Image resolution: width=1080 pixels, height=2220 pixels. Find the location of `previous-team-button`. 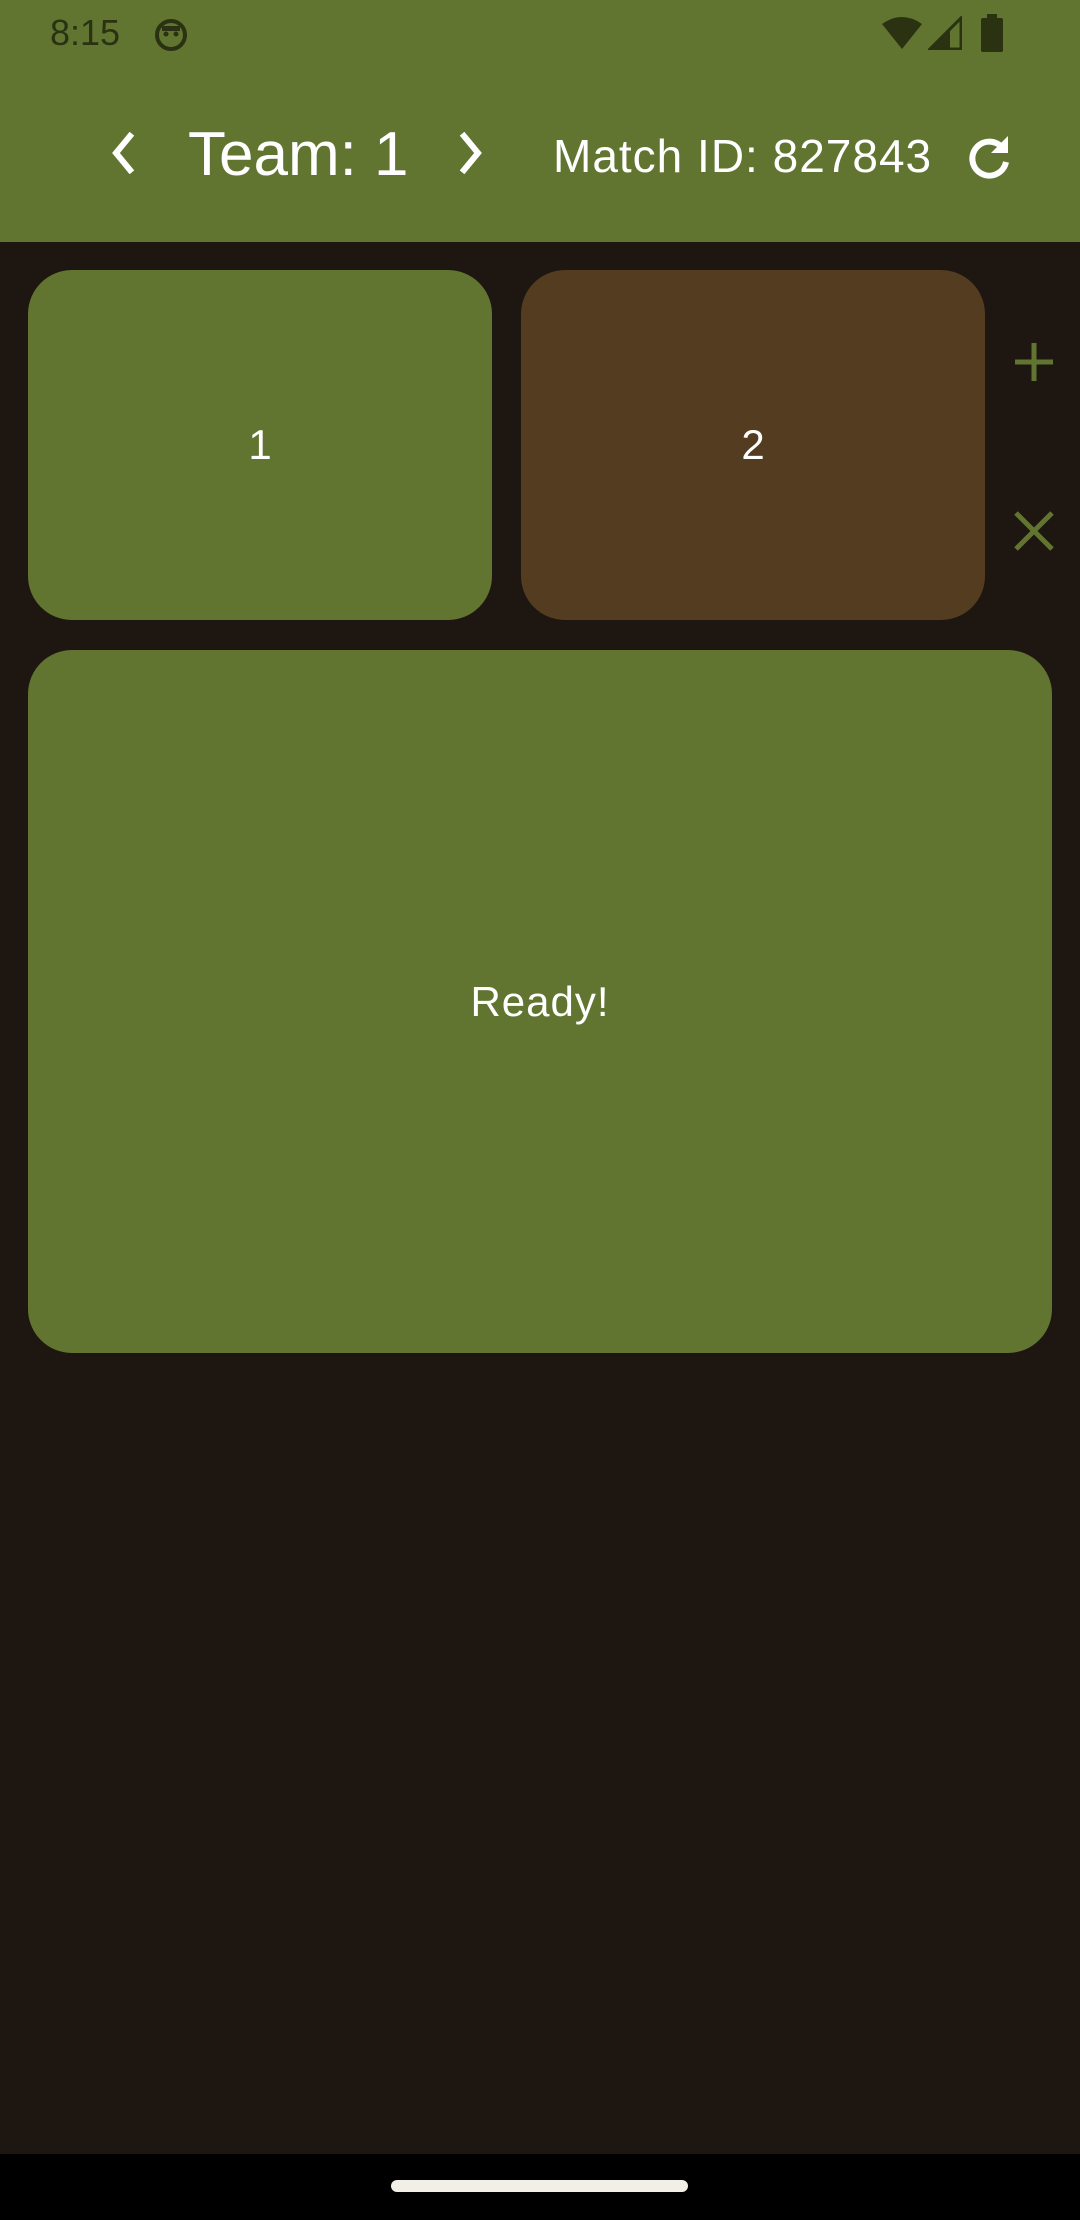

previous-team-button is located at coordinates (123, 153).